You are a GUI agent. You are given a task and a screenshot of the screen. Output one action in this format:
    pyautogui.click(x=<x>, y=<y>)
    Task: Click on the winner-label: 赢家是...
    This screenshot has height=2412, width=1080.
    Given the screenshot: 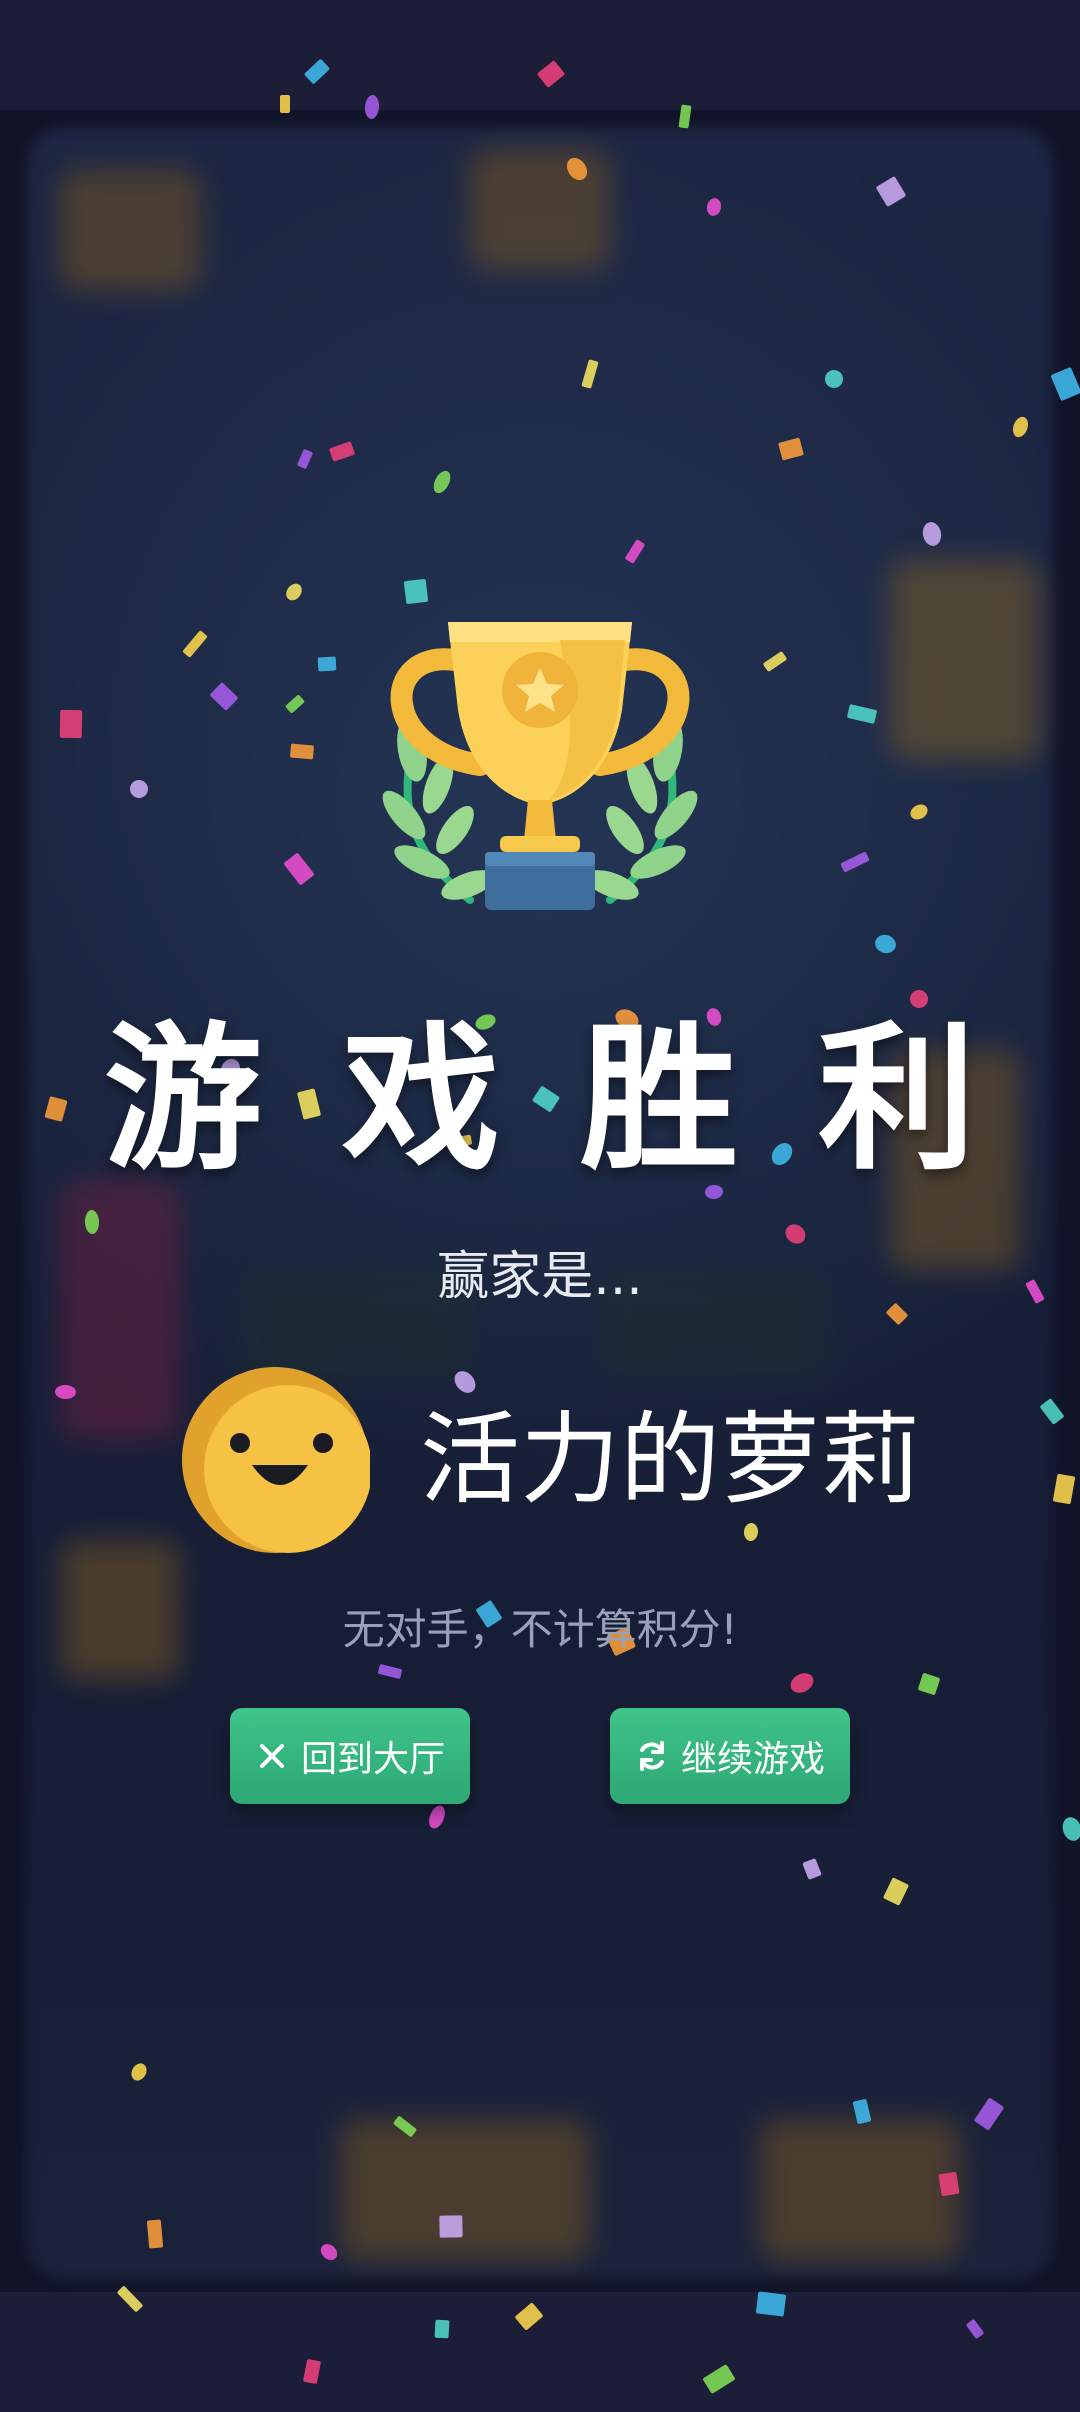 What is the action you would take?
    pyautogui.click(x=540, y=1277)
    